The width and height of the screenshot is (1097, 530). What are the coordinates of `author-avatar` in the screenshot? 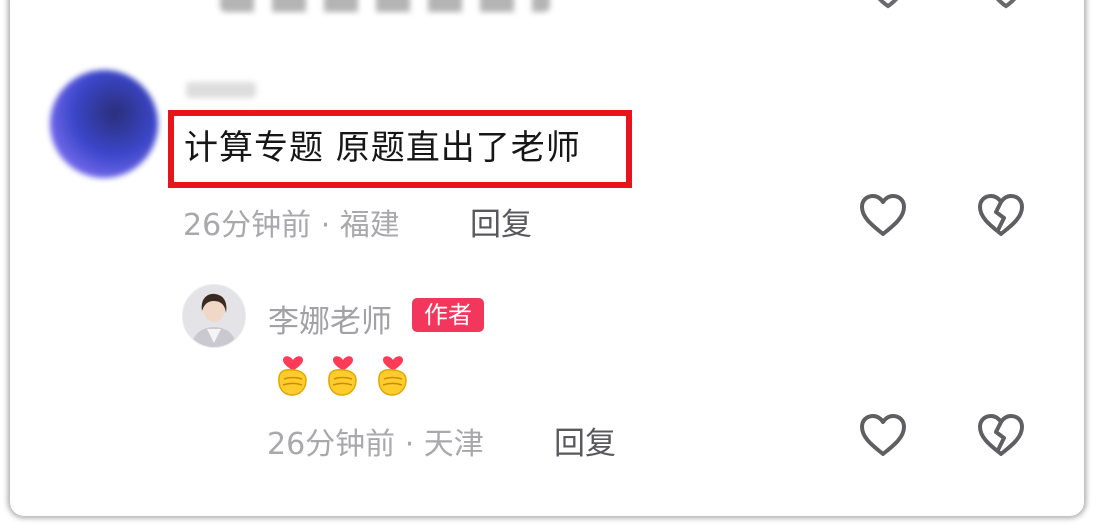 It's located at (214, 316).